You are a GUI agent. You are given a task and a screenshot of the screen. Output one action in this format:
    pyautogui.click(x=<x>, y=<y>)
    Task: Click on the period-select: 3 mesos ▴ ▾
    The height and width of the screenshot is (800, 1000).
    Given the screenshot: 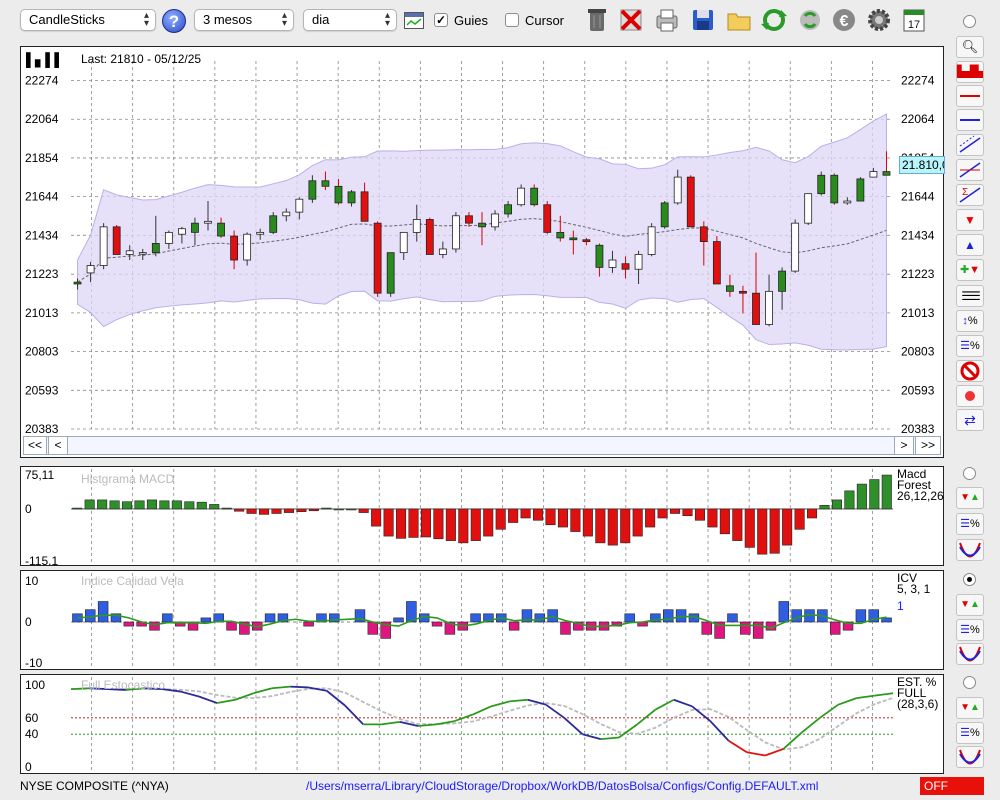 What is the action you would take?
    pyautogui.click(x=244, y=20)
    